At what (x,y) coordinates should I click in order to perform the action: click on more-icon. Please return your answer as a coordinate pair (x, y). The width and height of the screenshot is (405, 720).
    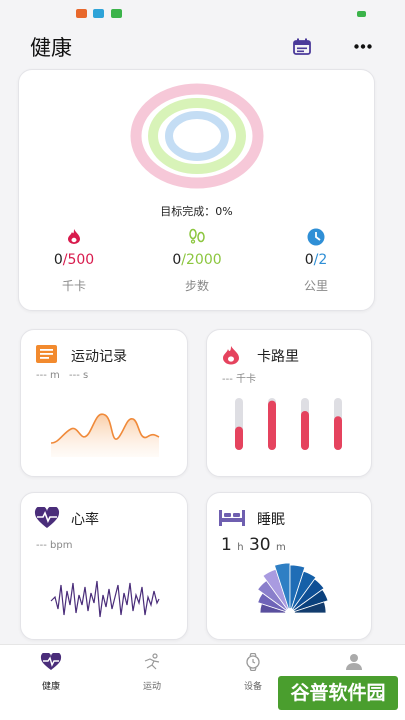
    Looking at the image, I should click on (363, 46).